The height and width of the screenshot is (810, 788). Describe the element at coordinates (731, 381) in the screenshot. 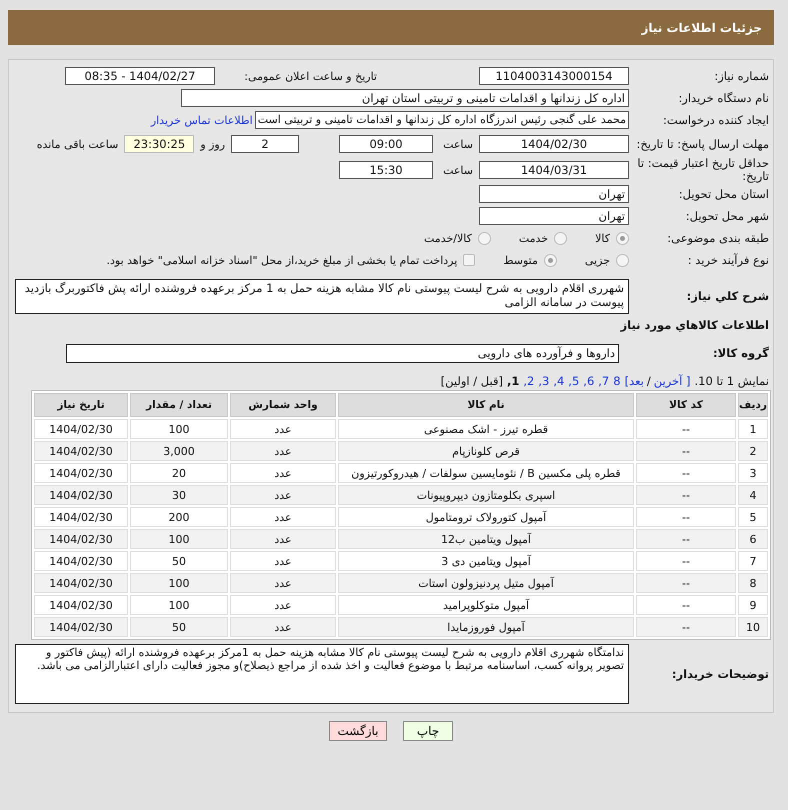

I see `pagination-summary: نمایش 1 تا 10.` at that location.